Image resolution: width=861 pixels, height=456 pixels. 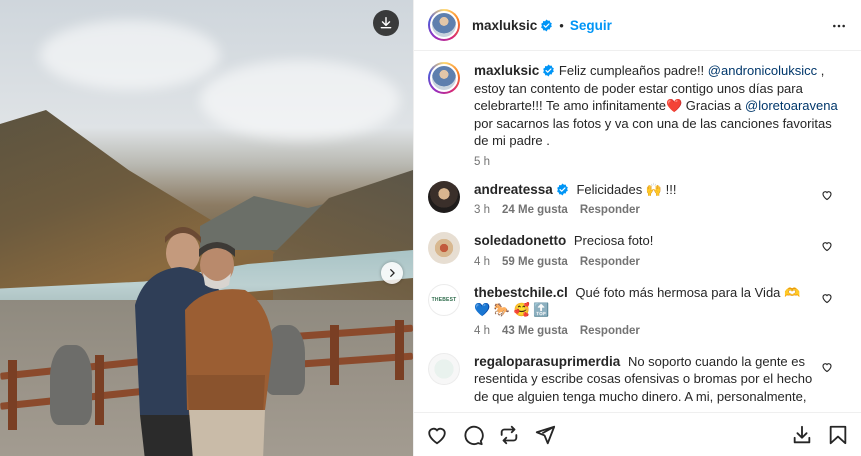 I want to click on comment-text: Felicidades 🙌 !!!, so click(x=626, y=189).